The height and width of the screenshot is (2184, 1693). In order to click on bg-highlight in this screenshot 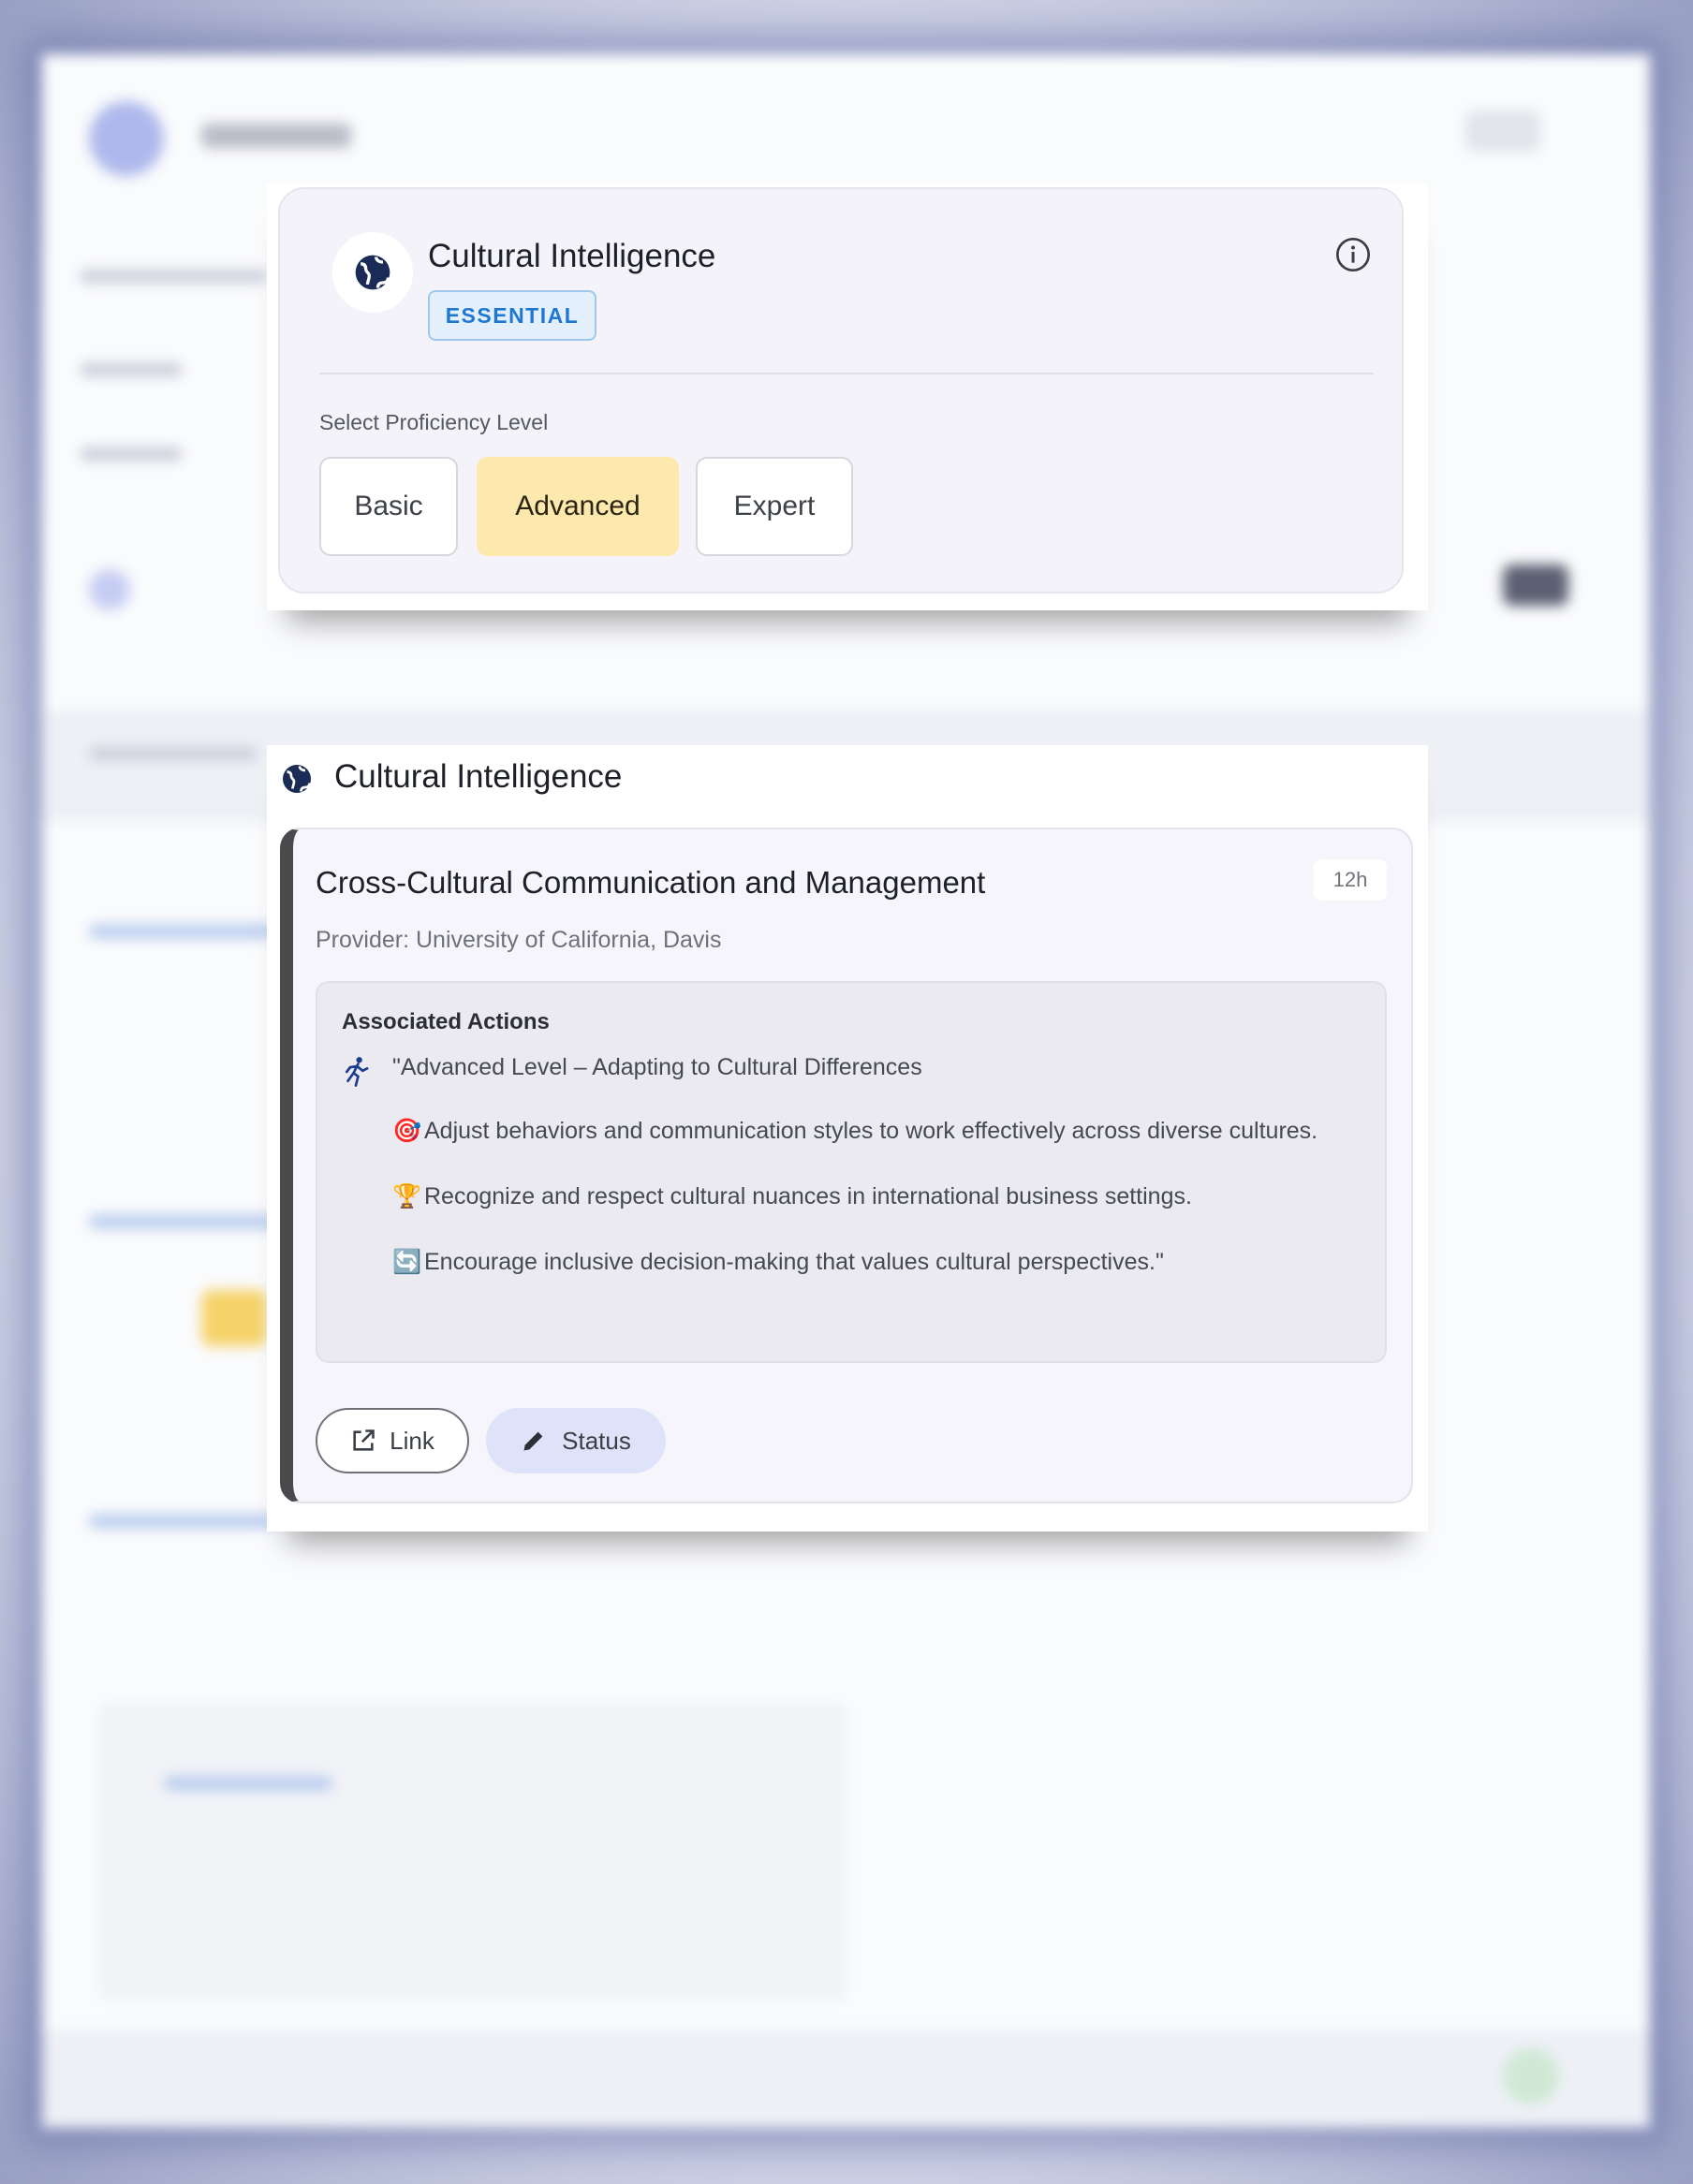, I will do `click(234, 1318)`.